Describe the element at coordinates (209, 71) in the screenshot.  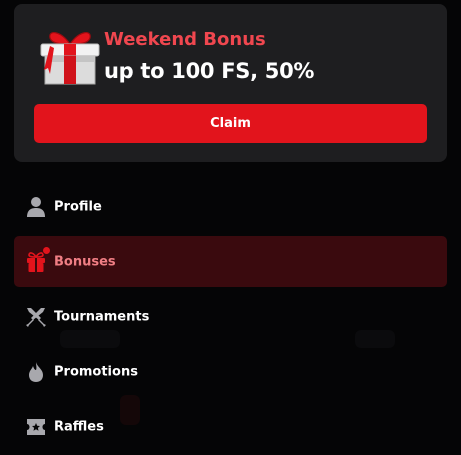
I see `bonus-amount: up to 100 FS, 50%` at that location.